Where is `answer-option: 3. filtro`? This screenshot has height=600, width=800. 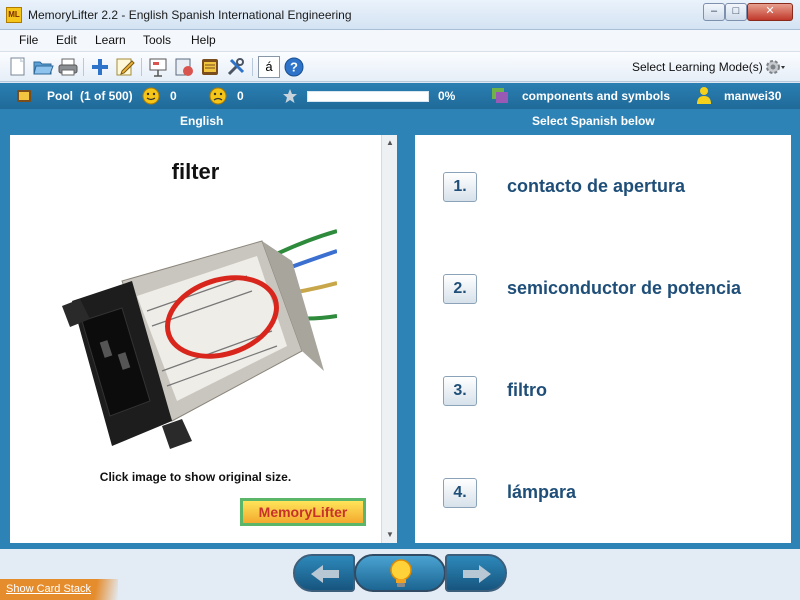 answer-option: 3. filtro is located at coordinates (613, 392).